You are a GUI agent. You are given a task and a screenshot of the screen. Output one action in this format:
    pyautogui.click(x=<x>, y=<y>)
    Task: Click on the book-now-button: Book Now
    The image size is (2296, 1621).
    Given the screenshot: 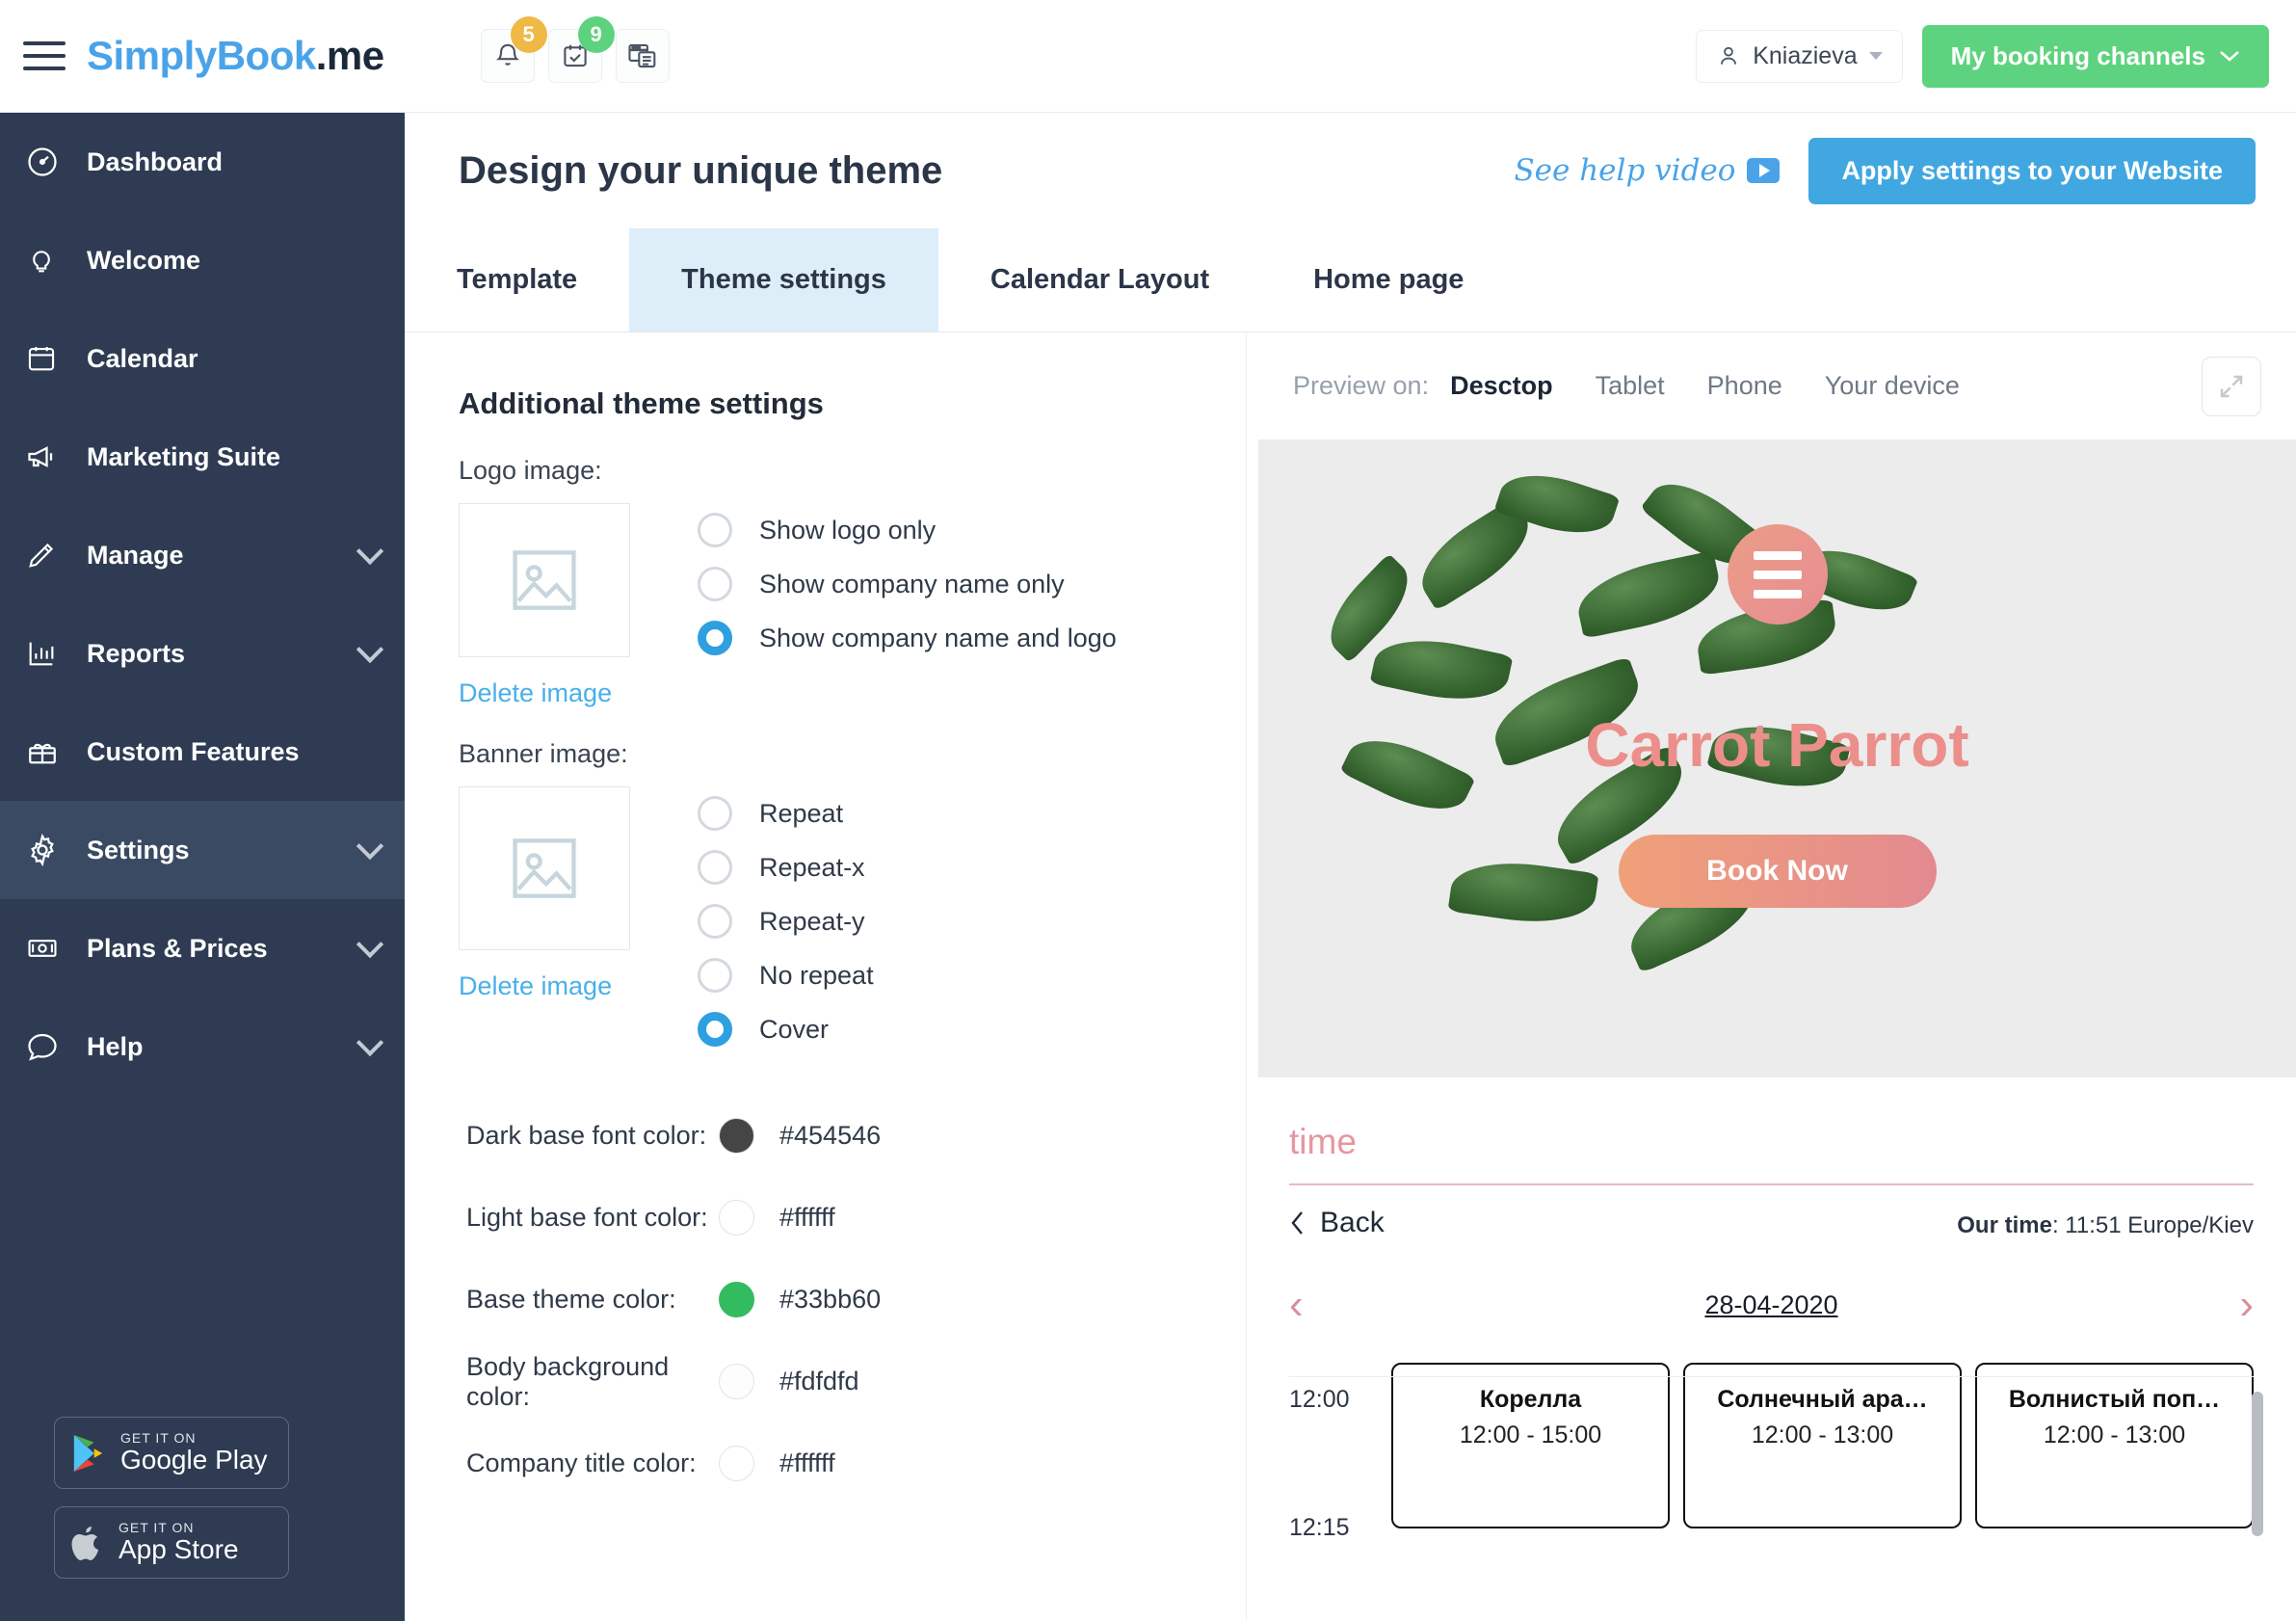 What is the action you would take?
    pyautogui.click(x=1778, y=871)
    